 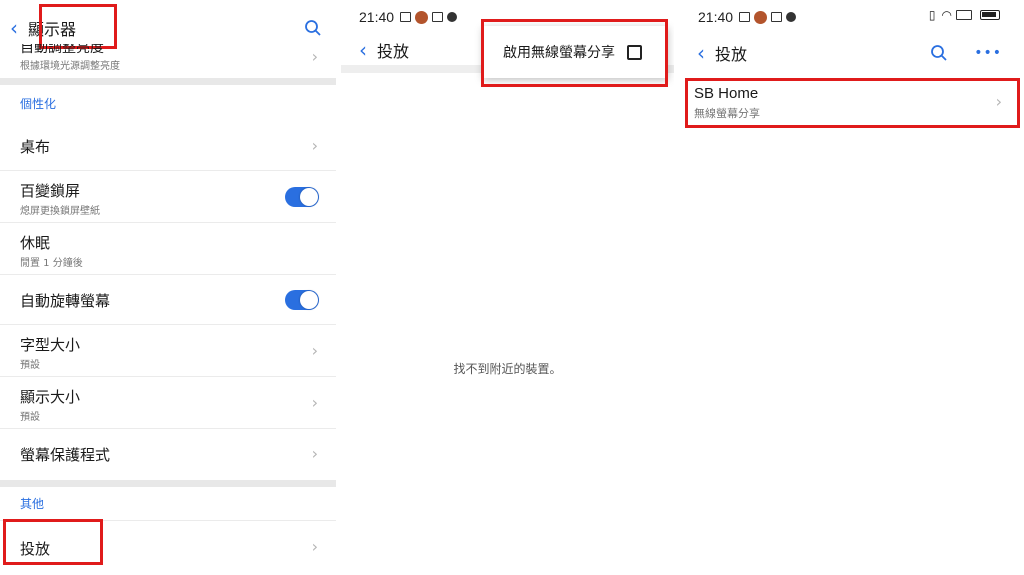 I want to click on sleep-row: 休眠 閒置 1 分鐘後, so click(x=168, y=249).